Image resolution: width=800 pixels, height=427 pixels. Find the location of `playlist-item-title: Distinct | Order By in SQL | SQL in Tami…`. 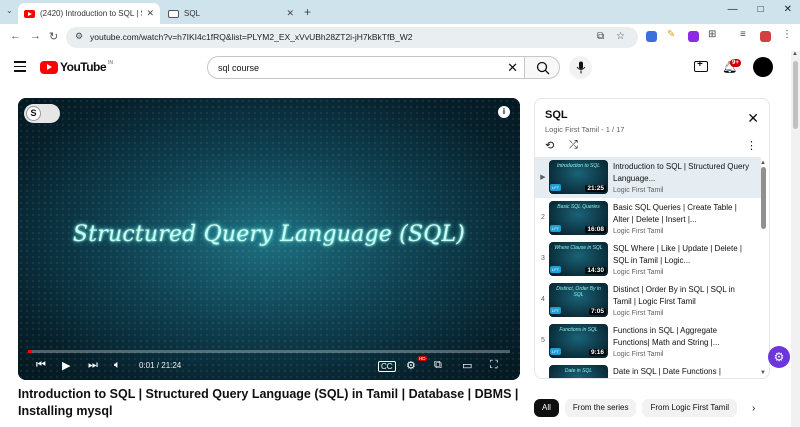

playlist-item-title: Distinct | Order By in SQL | SQL in Tami… is located at coordinates (683, 295).